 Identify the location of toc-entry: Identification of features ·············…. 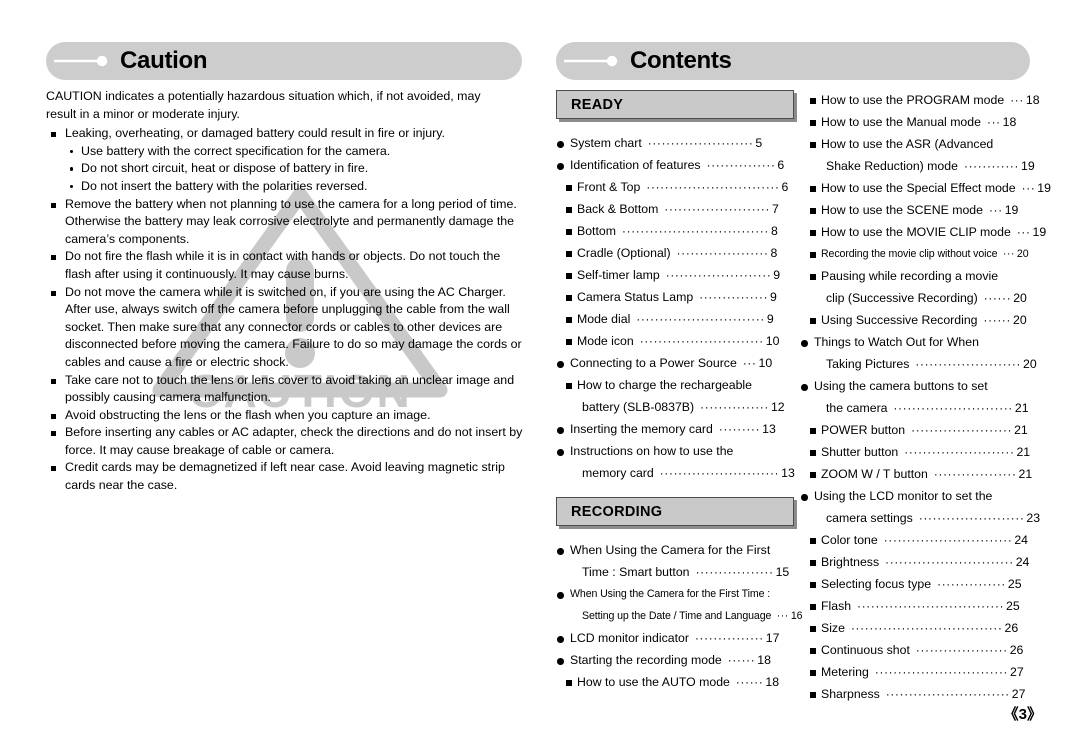
(676, 165).